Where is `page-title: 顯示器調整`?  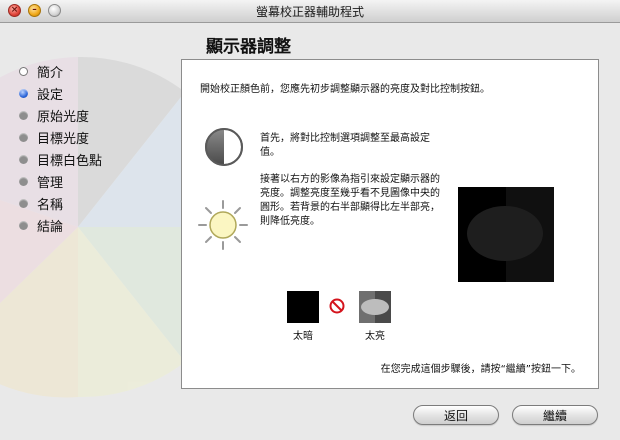 page-title: 顯示器調整 is located at coordinates (248, 47).